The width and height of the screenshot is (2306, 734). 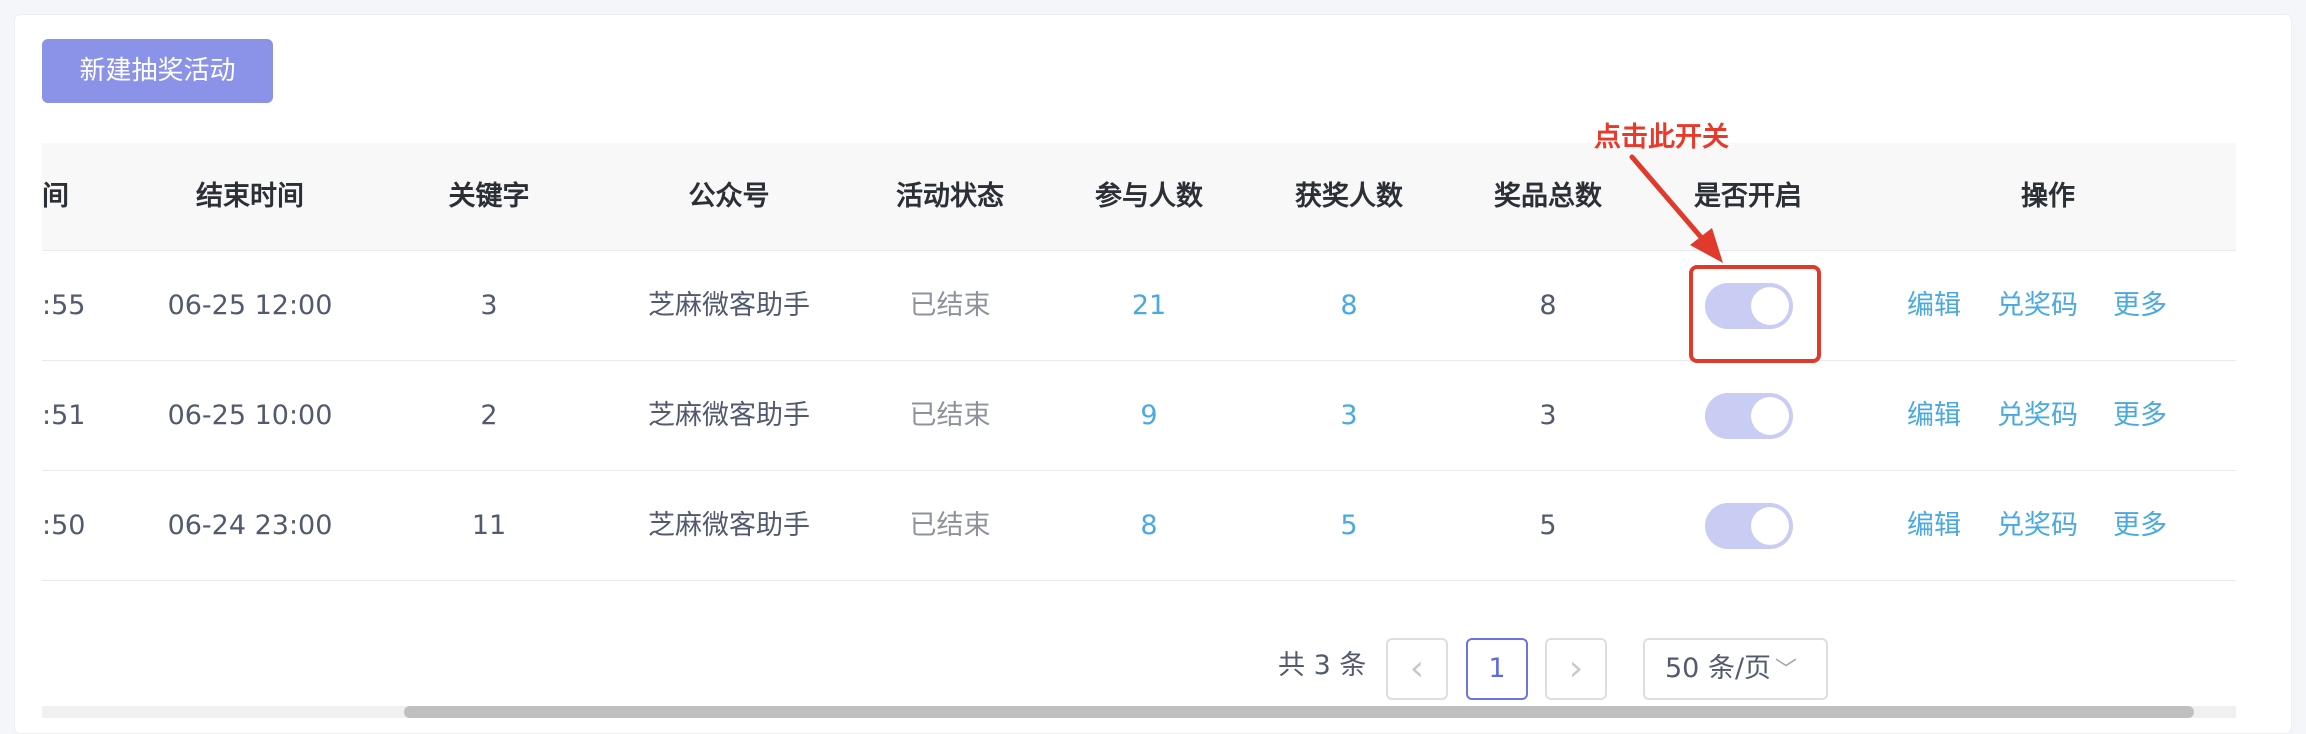 What do you see at coordinates (1676, 208) in the screenshot?
I see `annotation-arrow-icon` at bounding box center [1676, 208].